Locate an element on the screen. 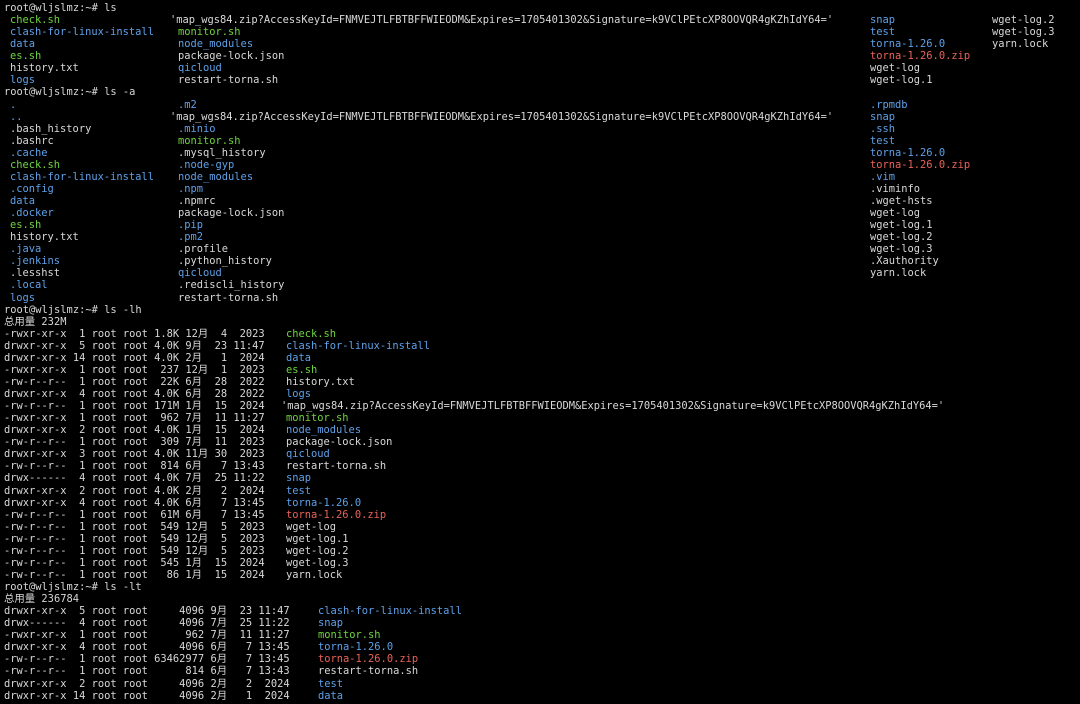  output-line: data node_modules torna-1.26.0 yarn.lock is located at coordinates (542, 44).